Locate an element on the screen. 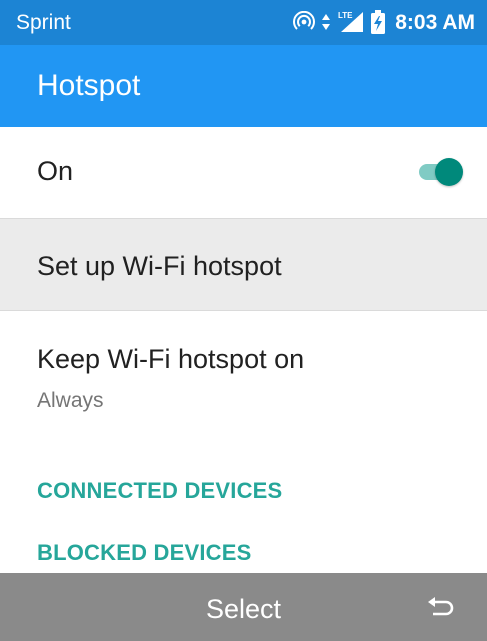 This screenshot has height=641, width=487. status-bar: Sprint LTE 8:03 AM is located at coordinates (243, 22).